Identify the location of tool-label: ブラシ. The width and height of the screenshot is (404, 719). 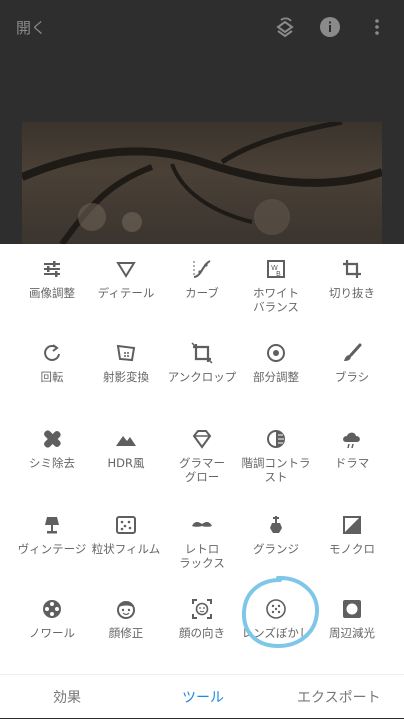
(352, 377).